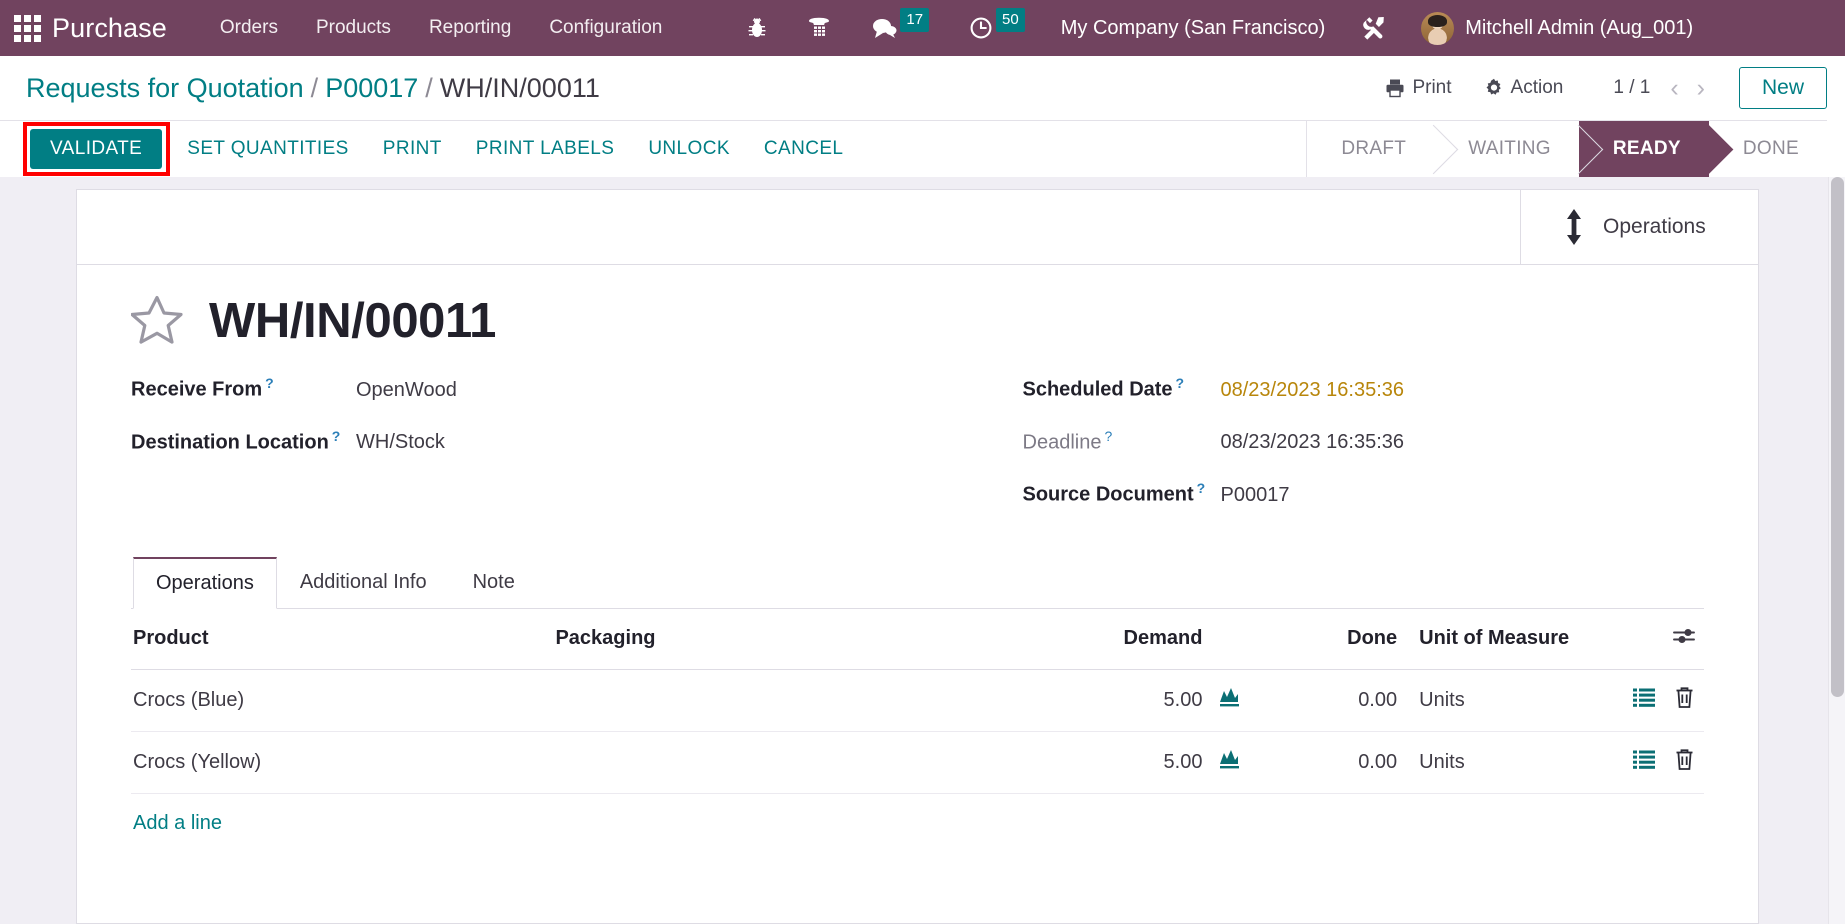  I want to click on company-switcher: My Company (San Francisco), so click(1193, 28).